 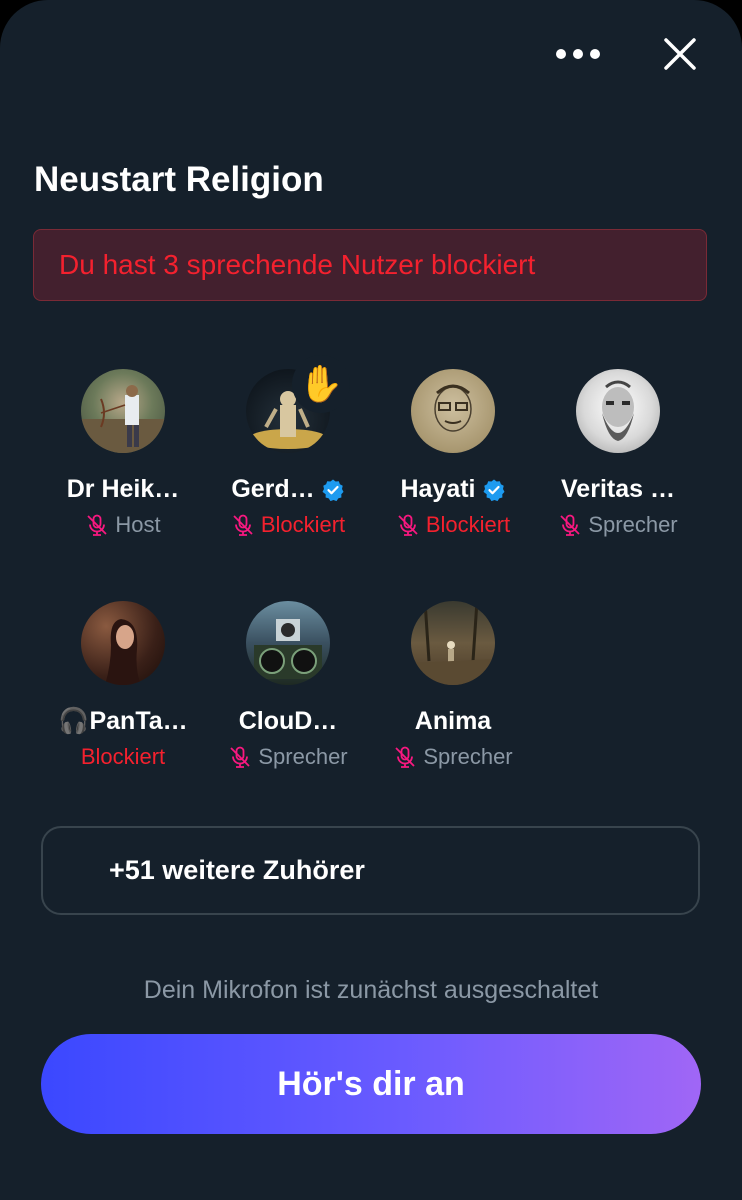 What do you see at coordinates (288, 685) in the screenshot?
I see `participant-6: ClouD… Sprecher` at bounding box center [288, 685].